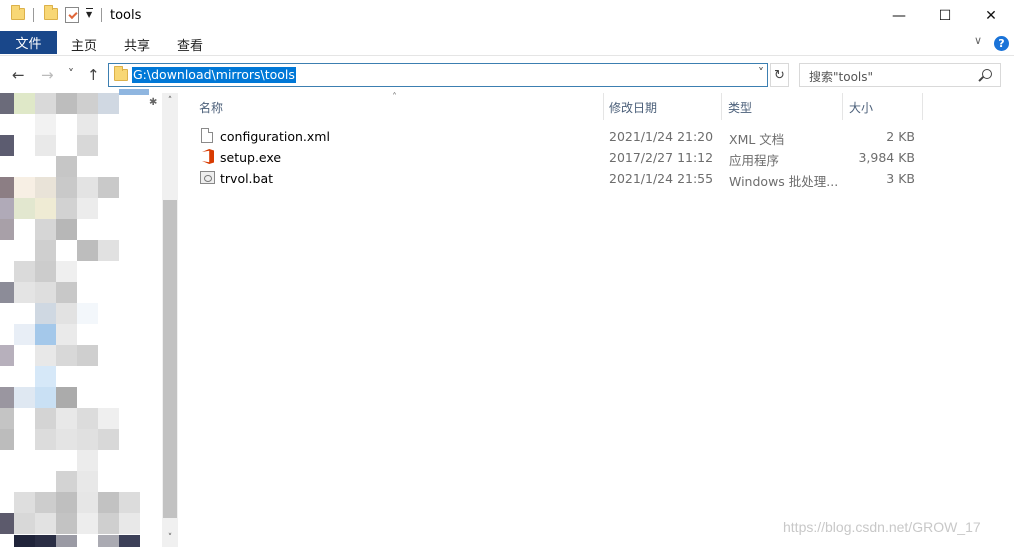 Image resolution: width=1014 pixels, height=547 pixels. Describe the element at coordinates (563, 157) in the screenshot. I see `table-row: setup.exe 2017/2/27 11:12 应用程序 3,984 KB` at that location.